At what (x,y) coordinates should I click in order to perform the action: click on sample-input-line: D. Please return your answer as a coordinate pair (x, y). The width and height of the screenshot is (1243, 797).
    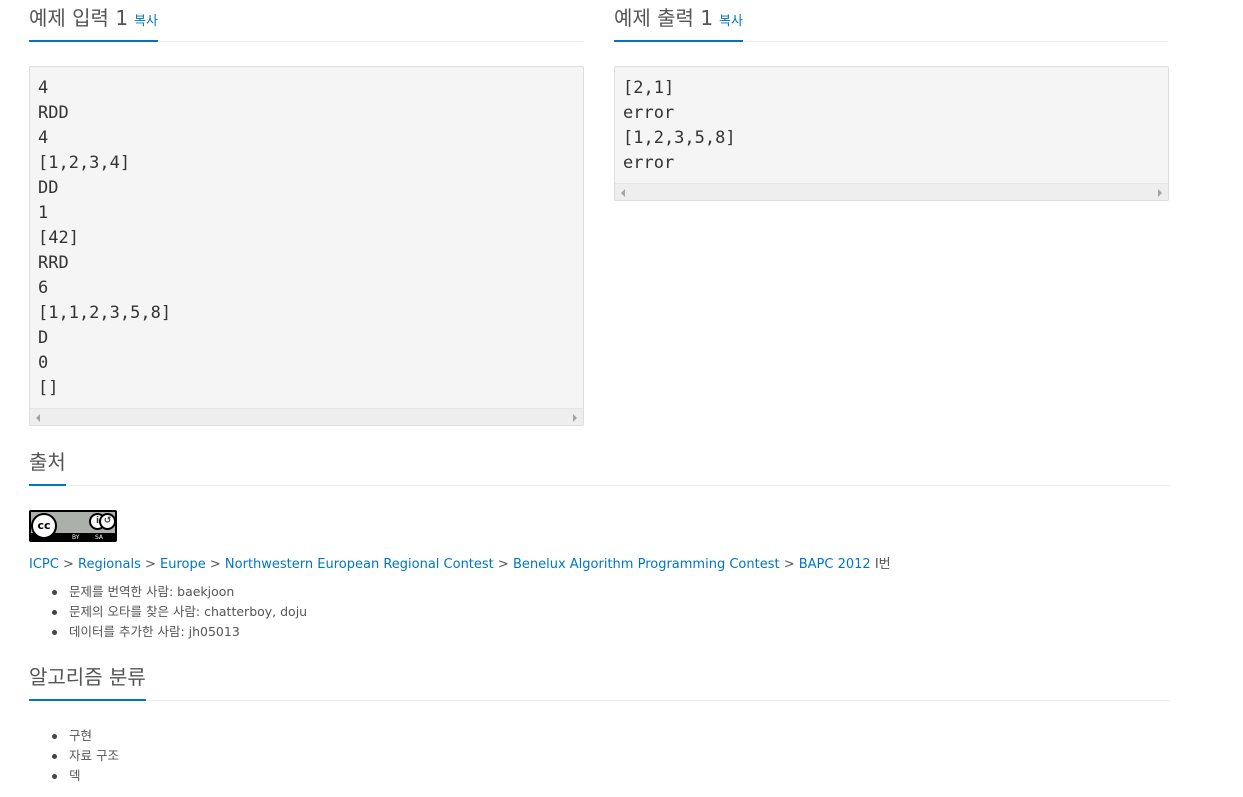
    Looking at the image, I should click on (43, 338).